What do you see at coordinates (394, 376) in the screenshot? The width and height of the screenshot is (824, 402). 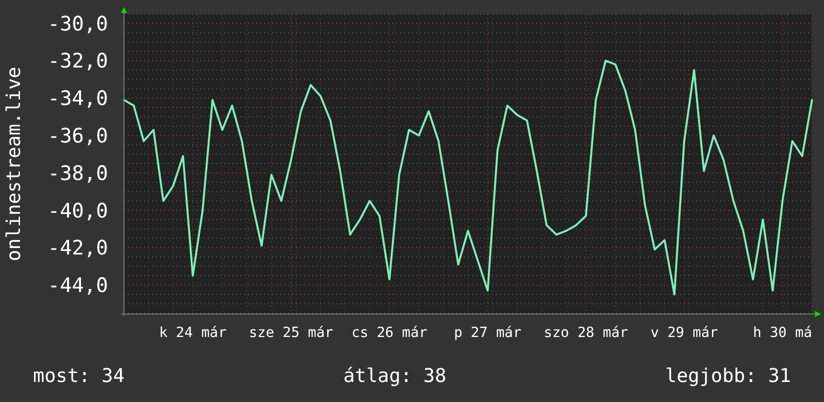 I see `legend-value: átlag: 38` at bounding box center [394, 376].